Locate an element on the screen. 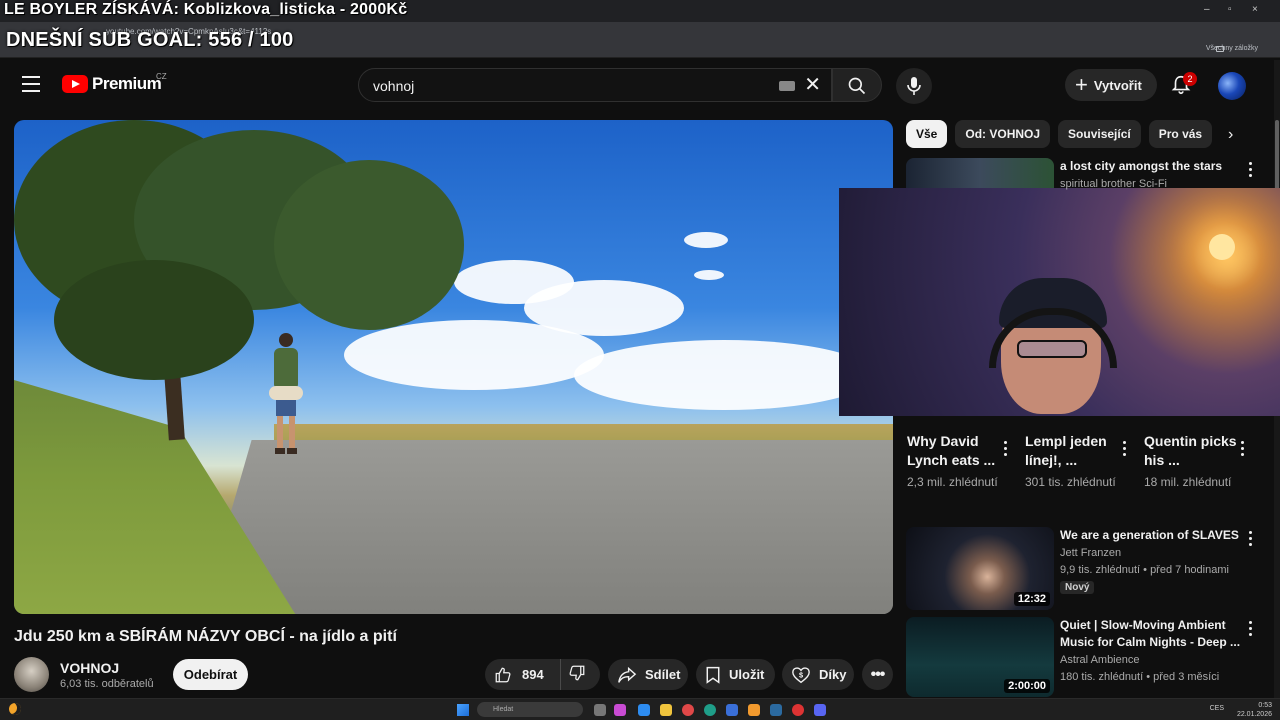  search-button is located at coordinates (857, 85).